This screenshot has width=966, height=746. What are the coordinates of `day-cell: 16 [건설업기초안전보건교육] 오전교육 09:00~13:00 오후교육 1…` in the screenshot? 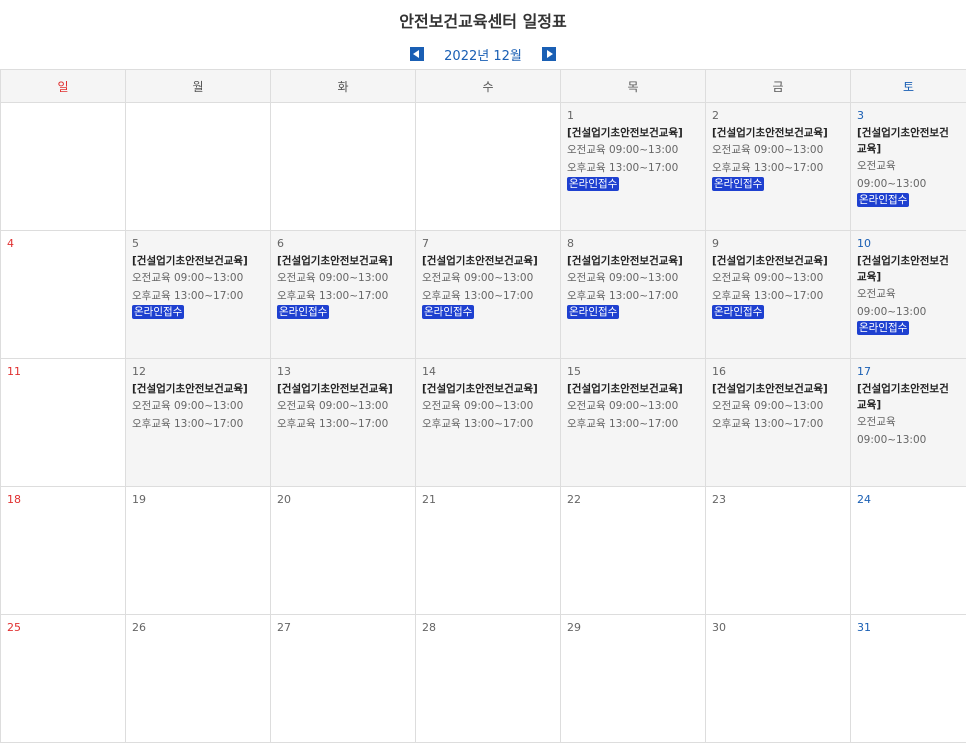 It's located at (778, 422).